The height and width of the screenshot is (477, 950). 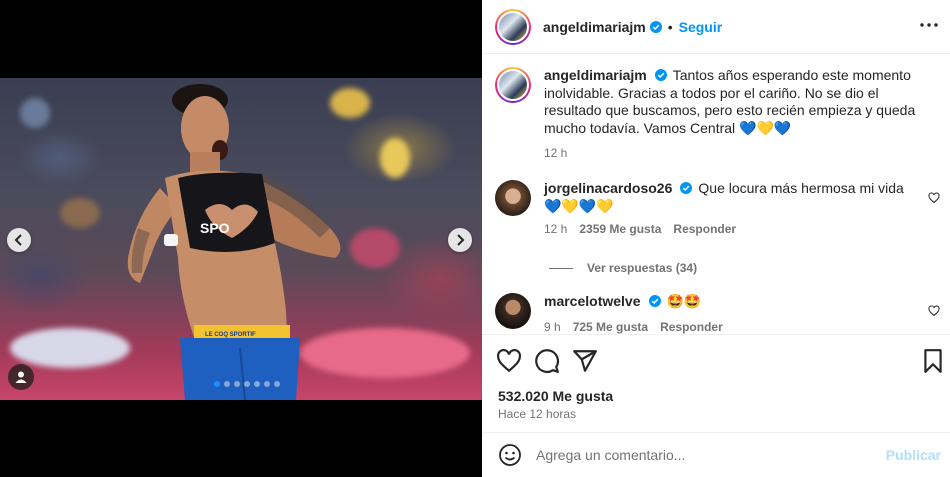 I want to click on chevron-left-icon, so click(x=18, y=240).